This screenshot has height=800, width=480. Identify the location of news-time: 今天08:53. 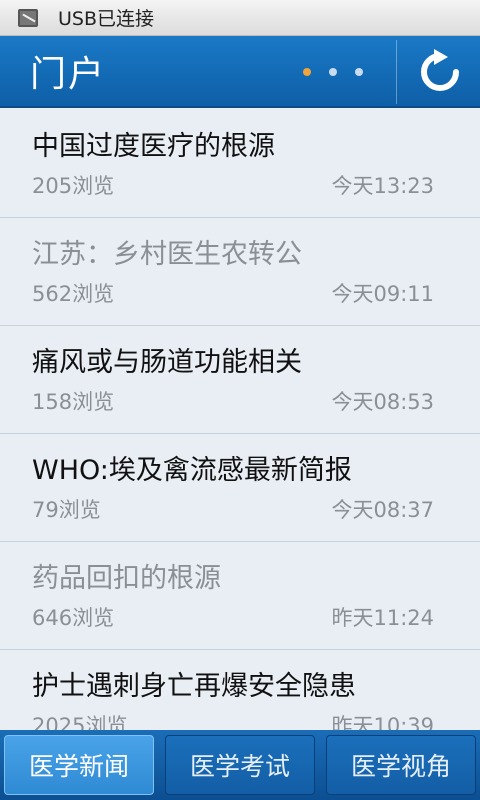
(382, 402).